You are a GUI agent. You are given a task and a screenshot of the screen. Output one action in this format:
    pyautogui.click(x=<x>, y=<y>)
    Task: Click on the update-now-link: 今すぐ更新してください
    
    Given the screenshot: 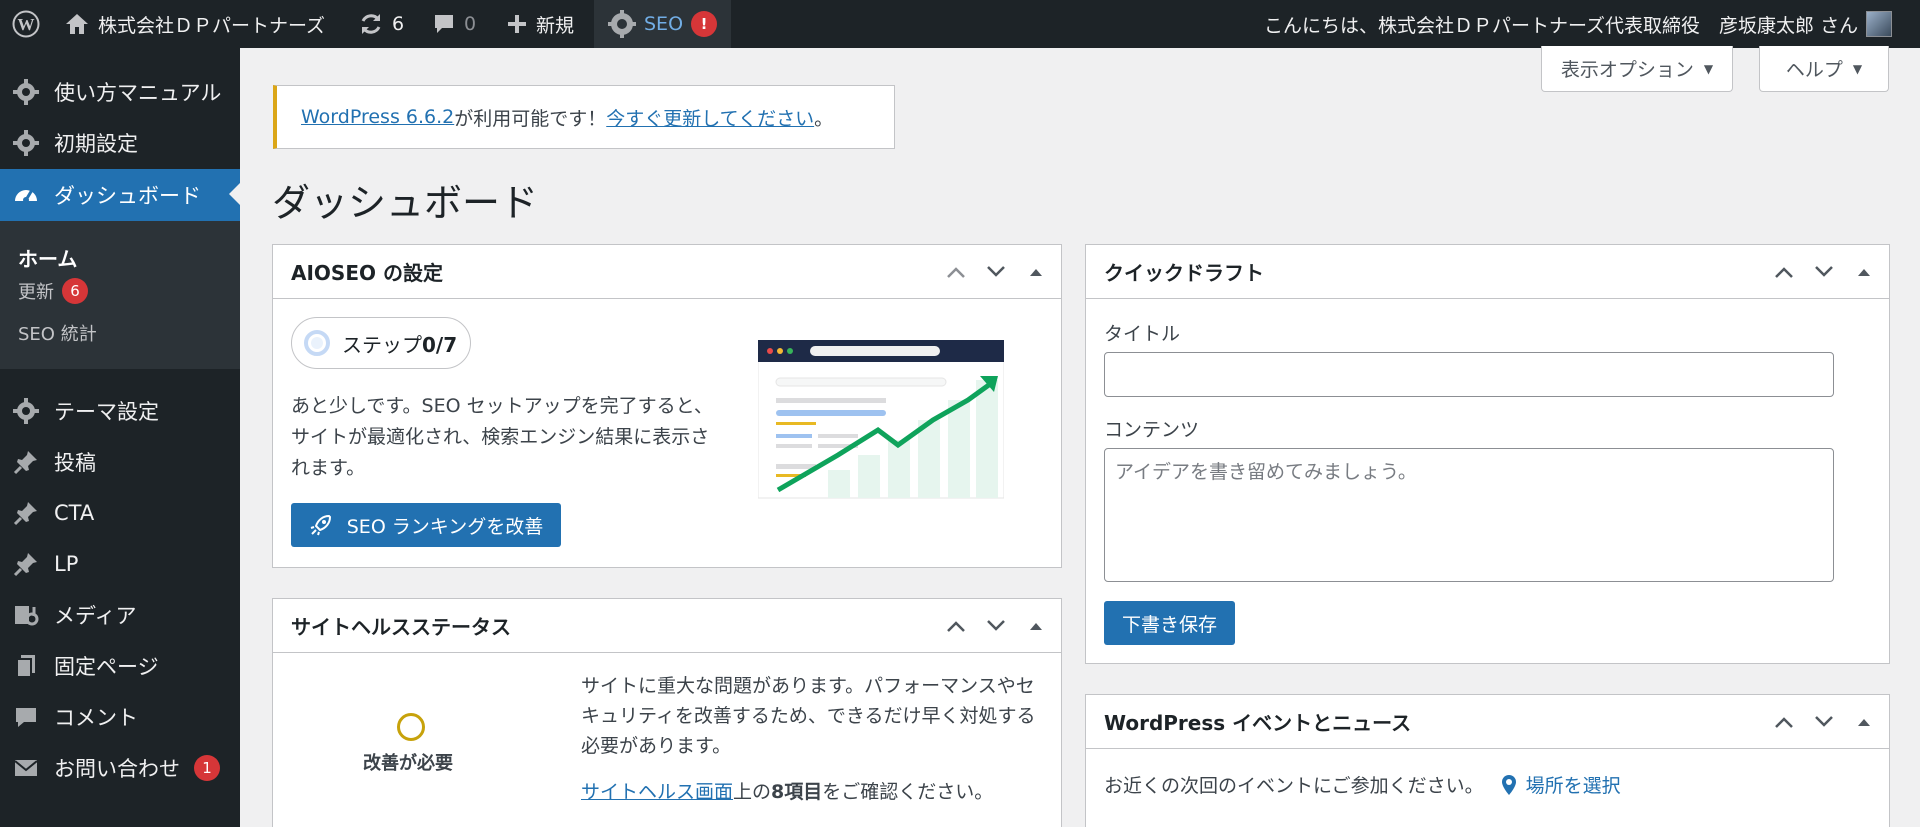 What is the action you would take?
    pyautogui.click(x=710, y=117)
    